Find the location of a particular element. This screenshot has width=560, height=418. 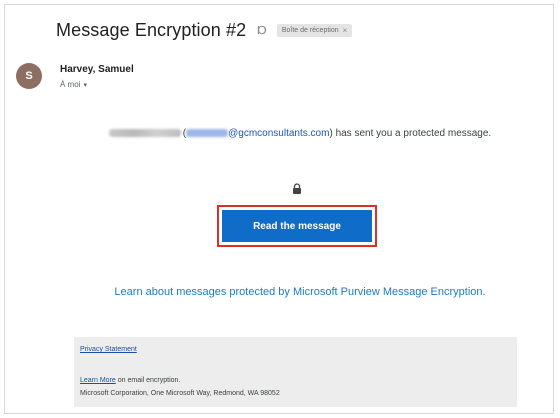

learn-more-link: Learn More is located at coordinates (98, 380).